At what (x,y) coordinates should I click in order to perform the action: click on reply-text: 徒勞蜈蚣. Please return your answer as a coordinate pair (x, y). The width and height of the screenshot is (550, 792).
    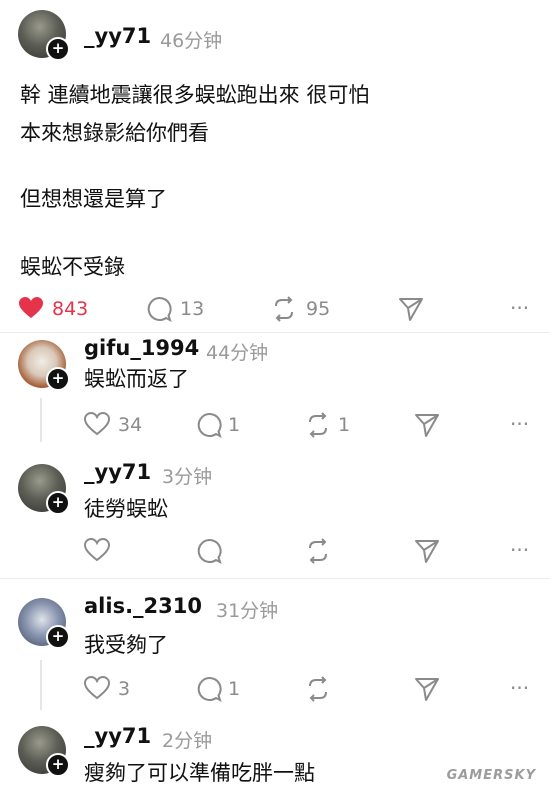
    Looking at the image, I should click on (126, 509).